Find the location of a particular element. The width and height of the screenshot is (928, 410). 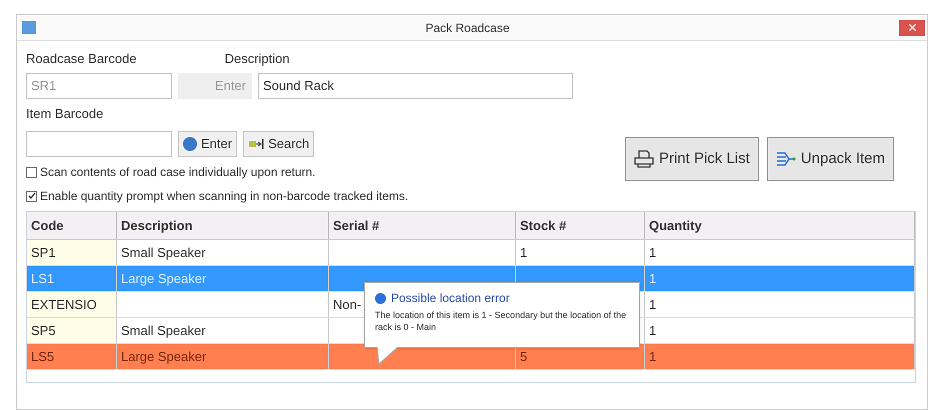

column-header: Stock # is located at coordinates (580, 225).